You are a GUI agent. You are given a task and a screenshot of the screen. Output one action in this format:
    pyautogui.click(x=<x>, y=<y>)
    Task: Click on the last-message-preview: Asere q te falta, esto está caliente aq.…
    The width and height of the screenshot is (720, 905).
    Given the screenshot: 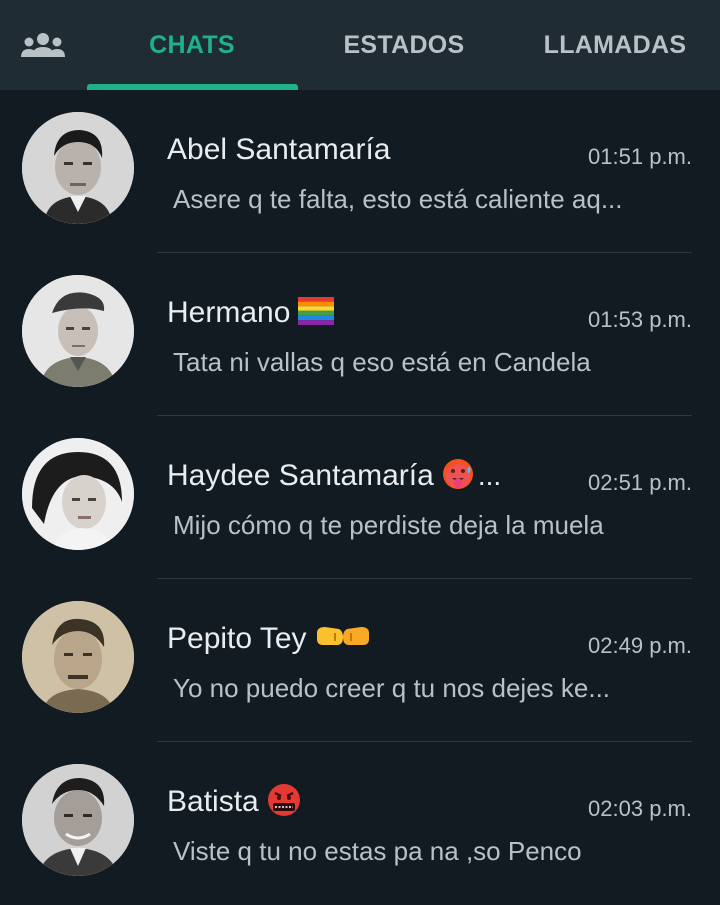 What is the action you would take?
    pyautogui.click(x=398, y=199)
    